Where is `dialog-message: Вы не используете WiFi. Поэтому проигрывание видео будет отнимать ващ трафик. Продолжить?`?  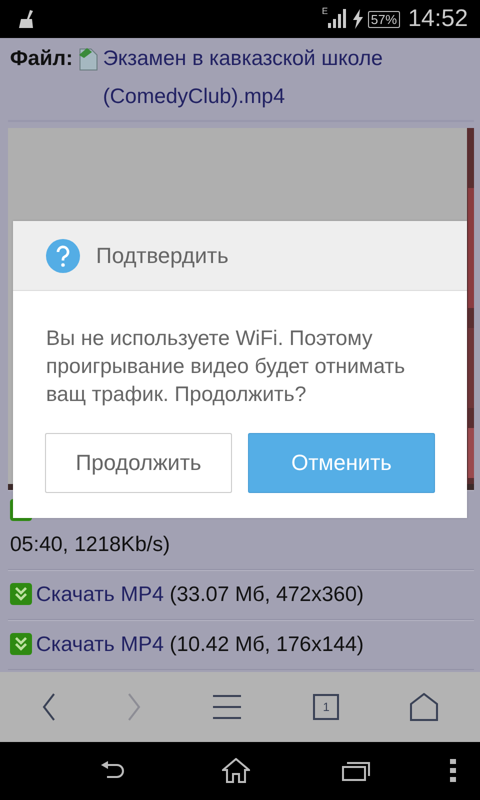
dialog-message: Вы не используете WiFi. Поэтому проигрывание видео будет отнимать ващ трафик. Продолжить? is located at coordinates (225, 367).